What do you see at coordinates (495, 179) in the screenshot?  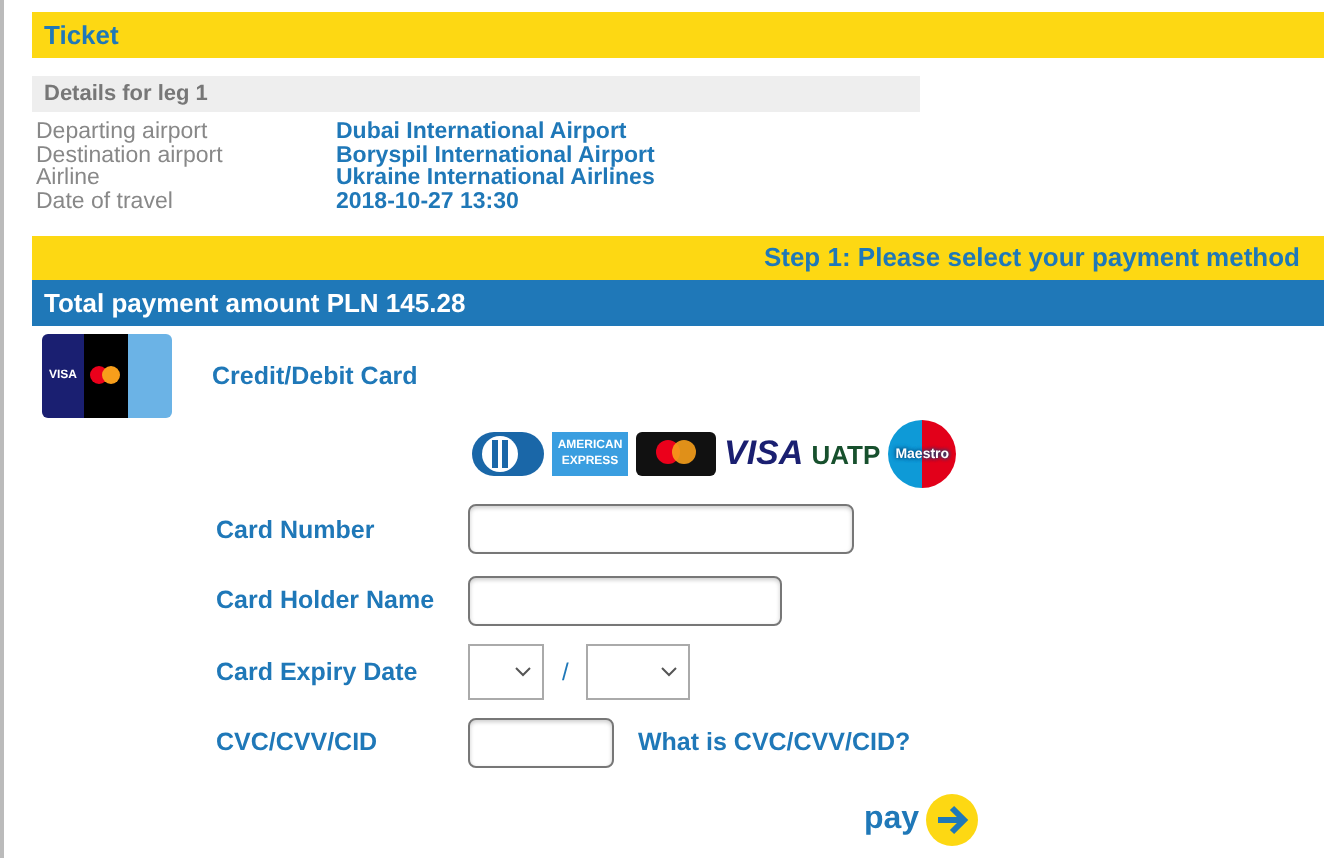 I see `detail-value: Ukraine International Airlines` at bounding box center [495, 179].